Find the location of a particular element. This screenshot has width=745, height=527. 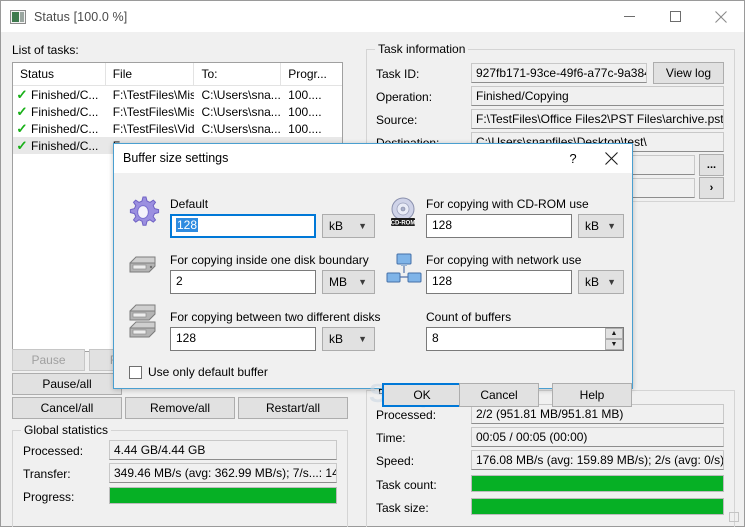

dialog-close-icon is located at coordinates (611, 158).